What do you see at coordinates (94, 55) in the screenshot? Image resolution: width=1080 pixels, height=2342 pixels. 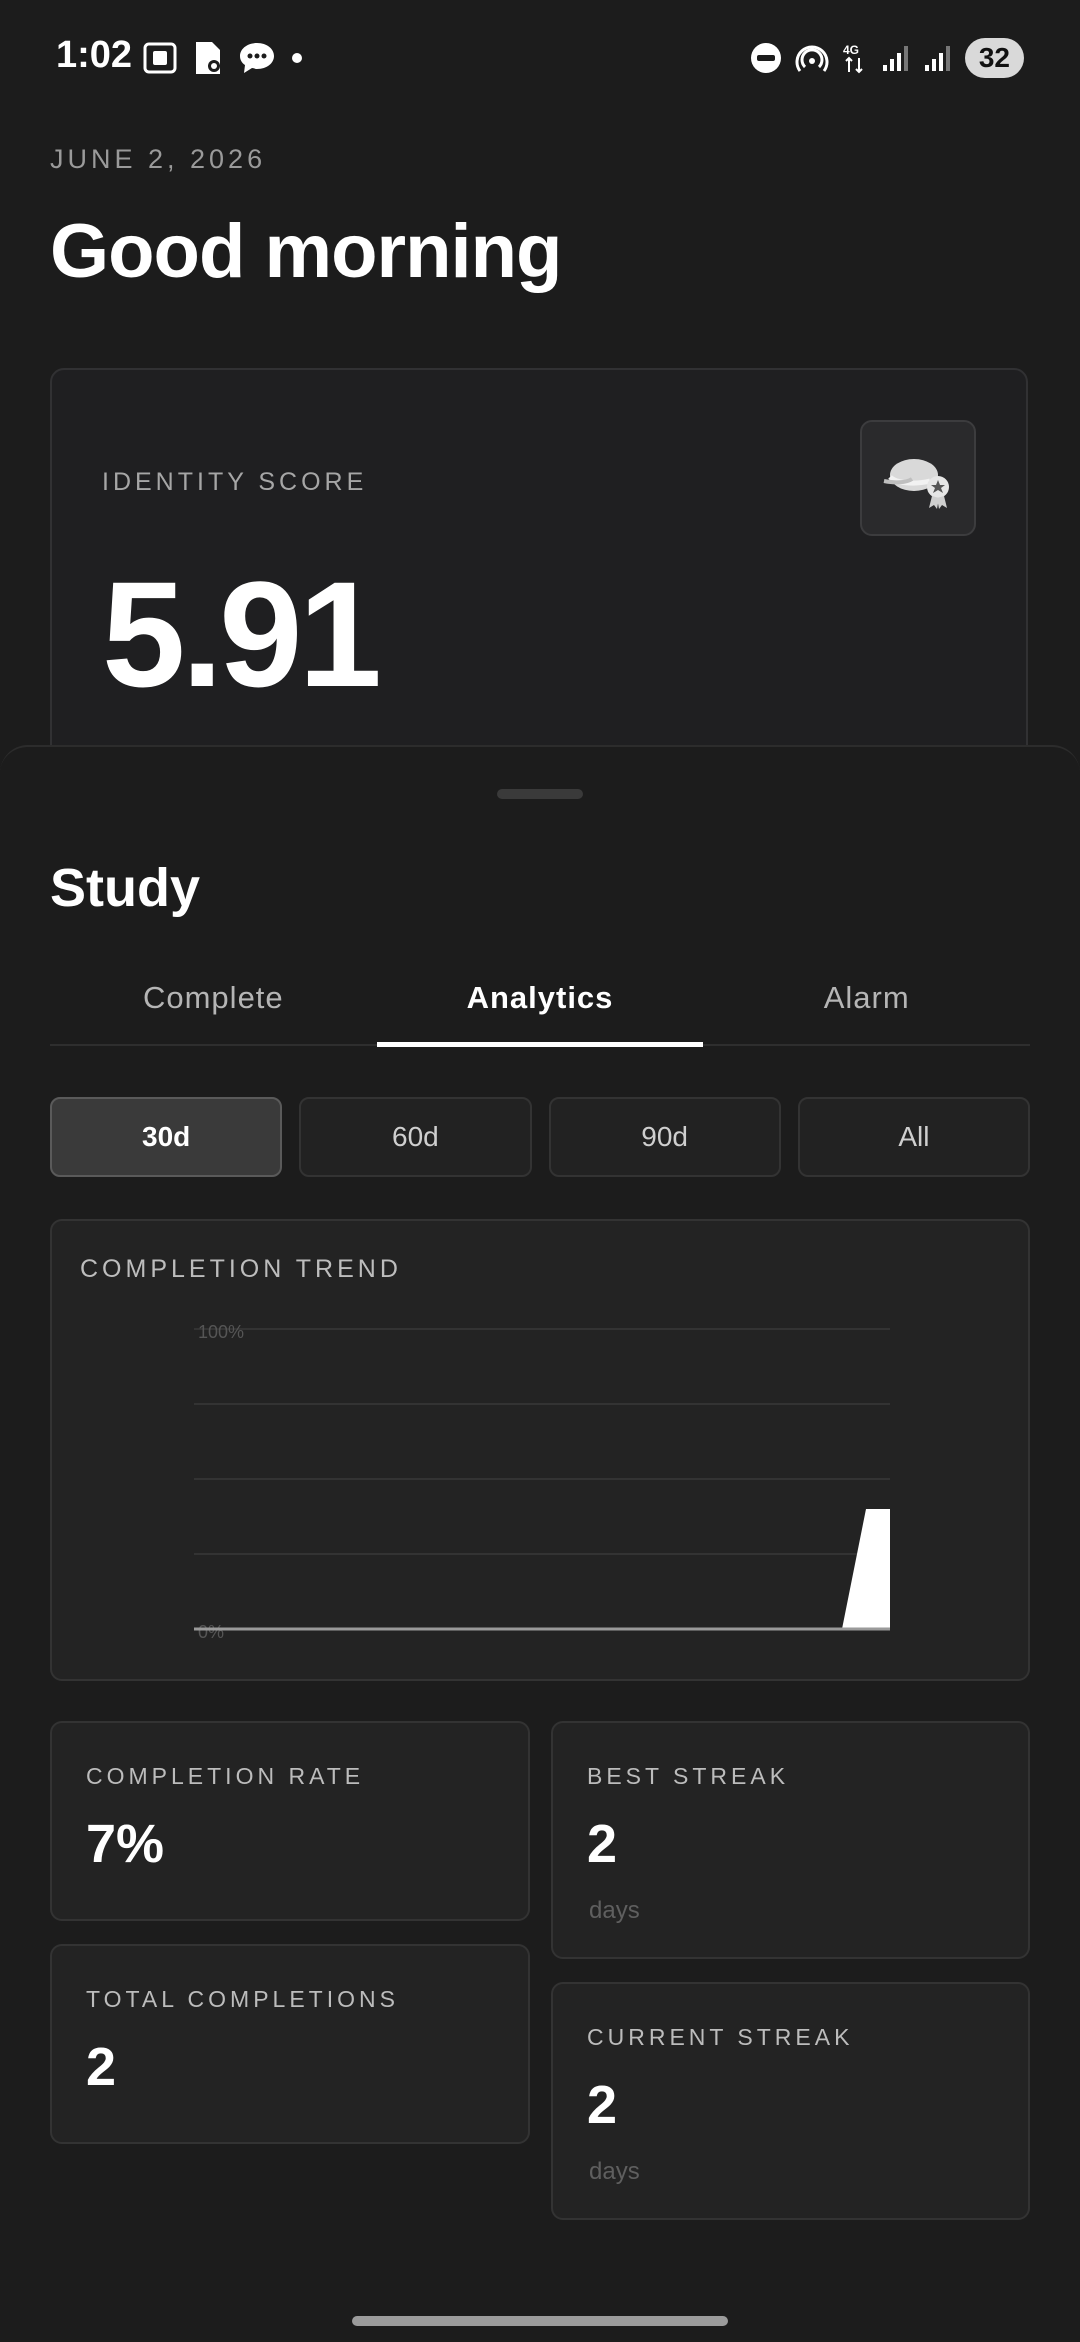 I see `status-time: 1:02` at bounding box center [94, 55].